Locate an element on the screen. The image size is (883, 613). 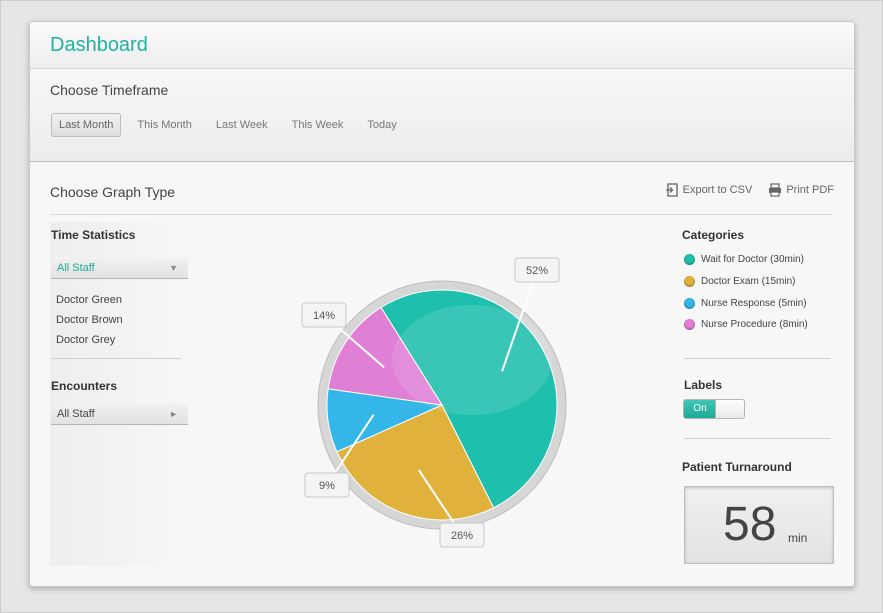
graph-actions: Export to CSV Print PDF is located at coordinates (749, 190).